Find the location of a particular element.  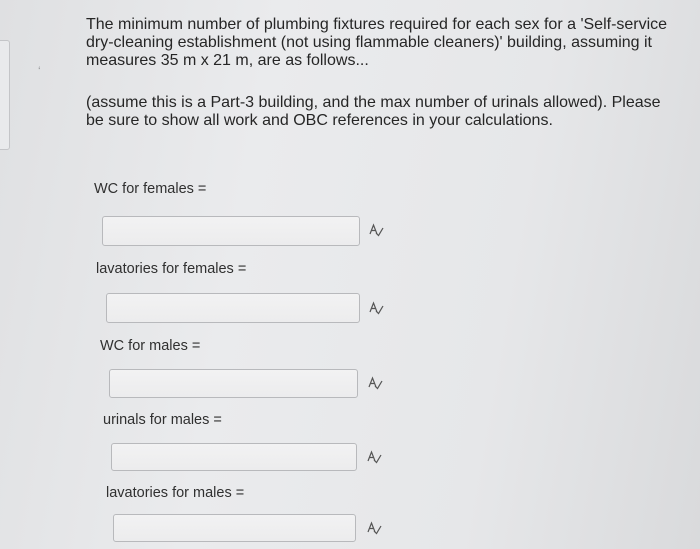

field-label-wc-females: WC for females = is located at coordinates (150, 189).